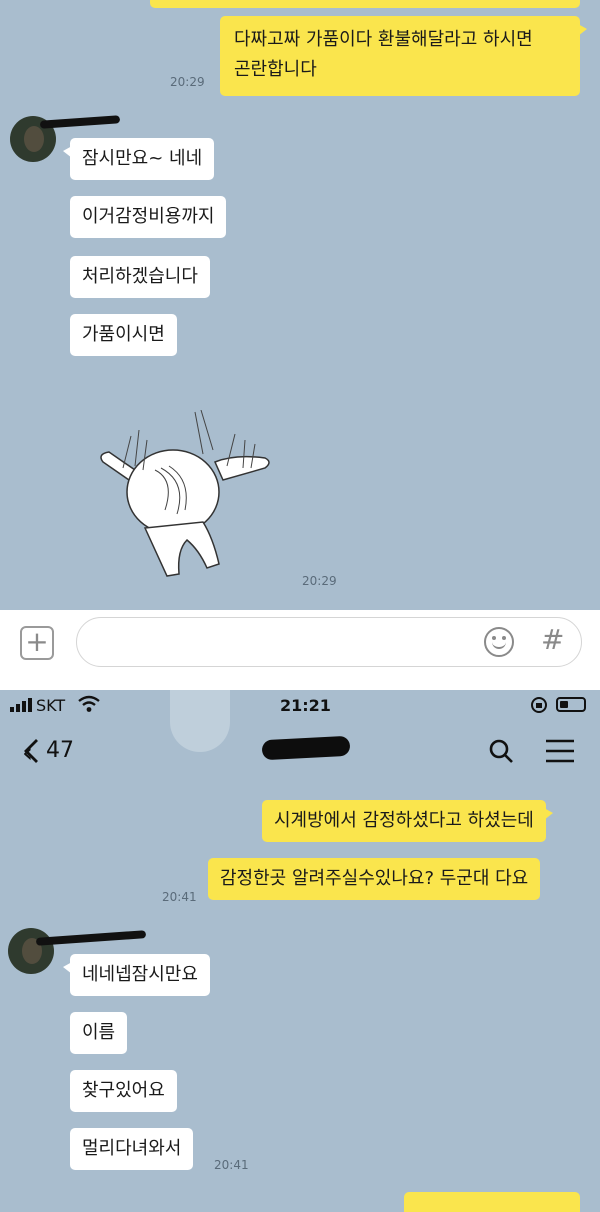 The height and width of the screenshot is (1212, 600). I want to click on rotation-lock-icon, so click(539, 705).